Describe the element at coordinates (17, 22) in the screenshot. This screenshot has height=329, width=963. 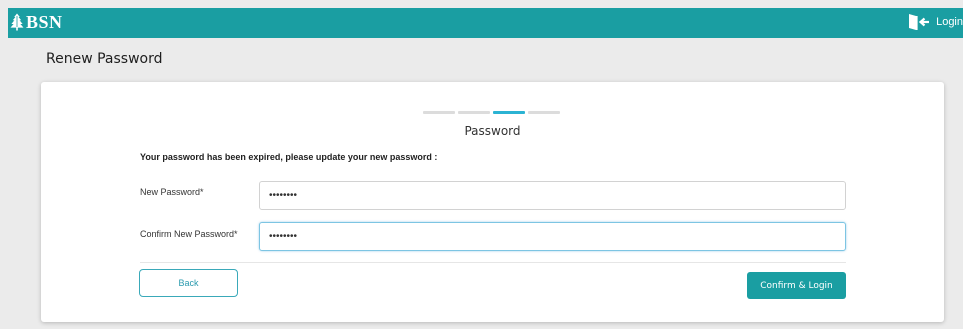
I see `bsn-tree-logo-icon` at that location.